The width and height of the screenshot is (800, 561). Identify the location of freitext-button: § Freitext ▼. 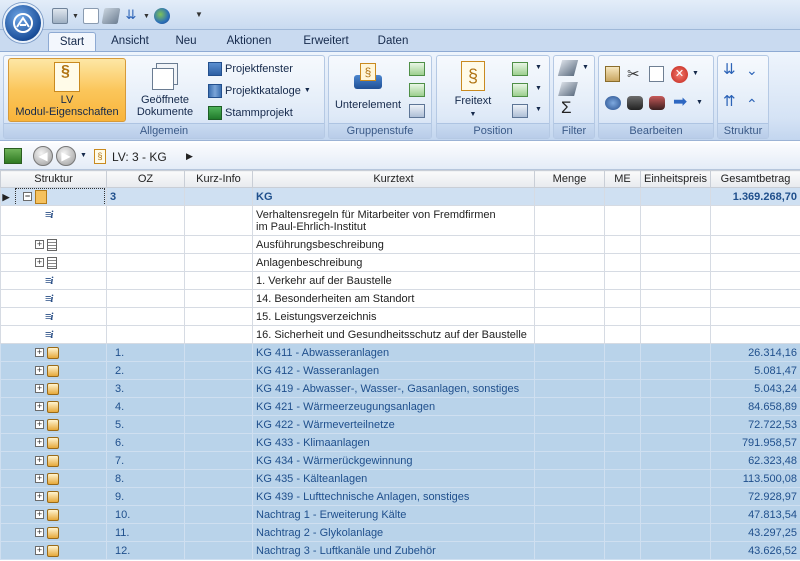
(473, 90).